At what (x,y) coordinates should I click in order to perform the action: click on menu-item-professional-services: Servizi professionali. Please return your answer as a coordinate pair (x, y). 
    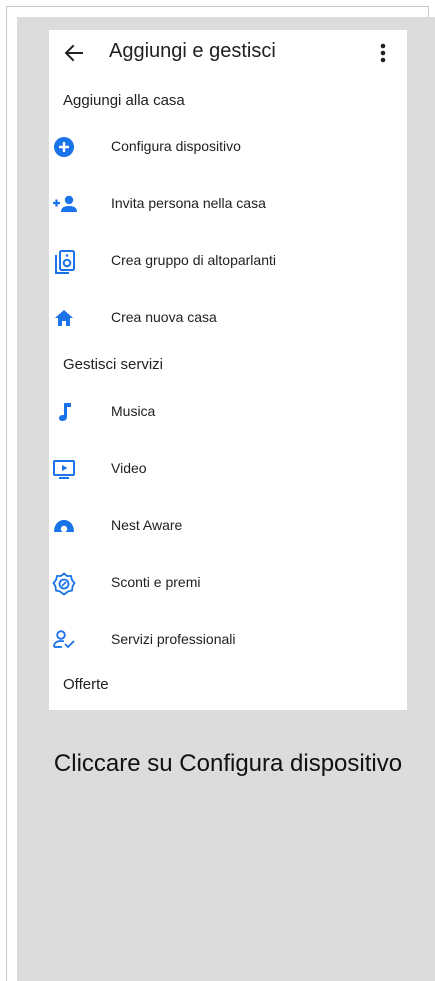
    Looking at the image, I should click on (228, 641).